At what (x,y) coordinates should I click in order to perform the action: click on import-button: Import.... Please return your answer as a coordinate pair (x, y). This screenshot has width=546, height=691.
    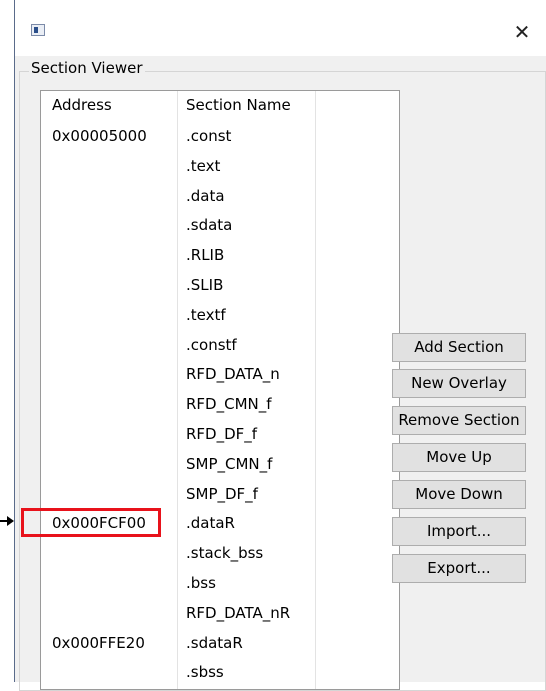
    Looking at the image, I should click on (459, 531).